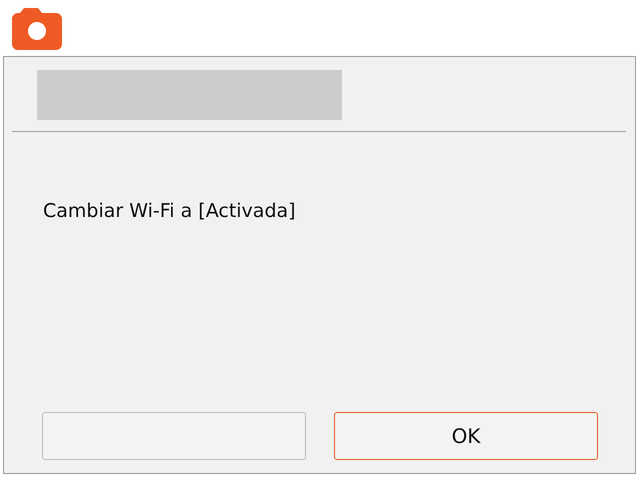 The image size is (640, 480). Describe the element at coordinates (466, 436) in the screenshot. I see `ok-button: OK` at that location.